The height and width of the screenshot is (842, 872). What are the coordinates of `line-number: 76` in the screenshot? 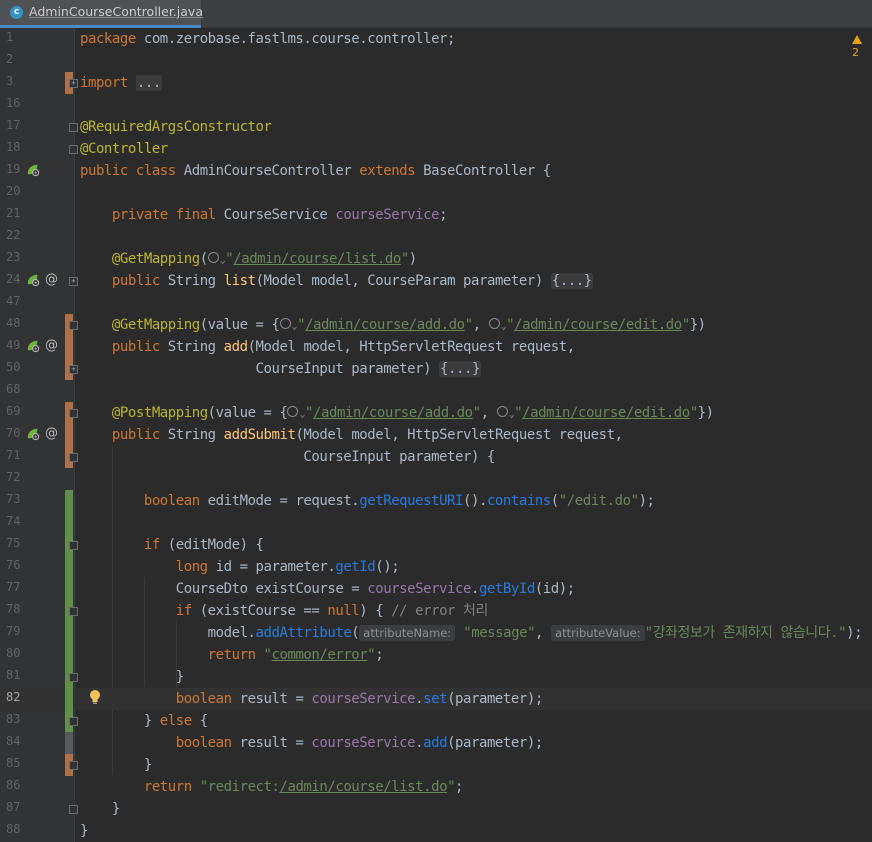 It's located at (13, 565).